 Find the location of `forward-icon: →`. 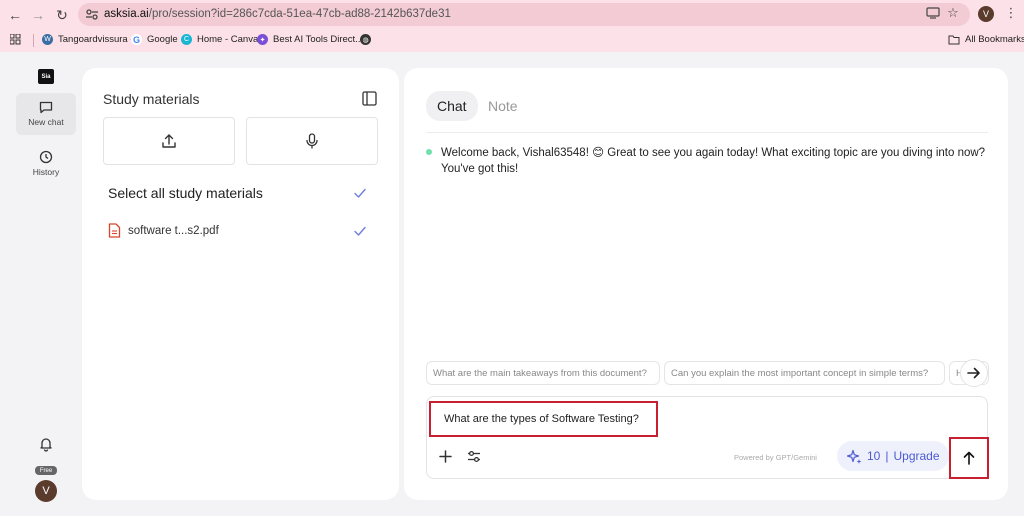

forward-icon: → is located at coordinates (38, 15).